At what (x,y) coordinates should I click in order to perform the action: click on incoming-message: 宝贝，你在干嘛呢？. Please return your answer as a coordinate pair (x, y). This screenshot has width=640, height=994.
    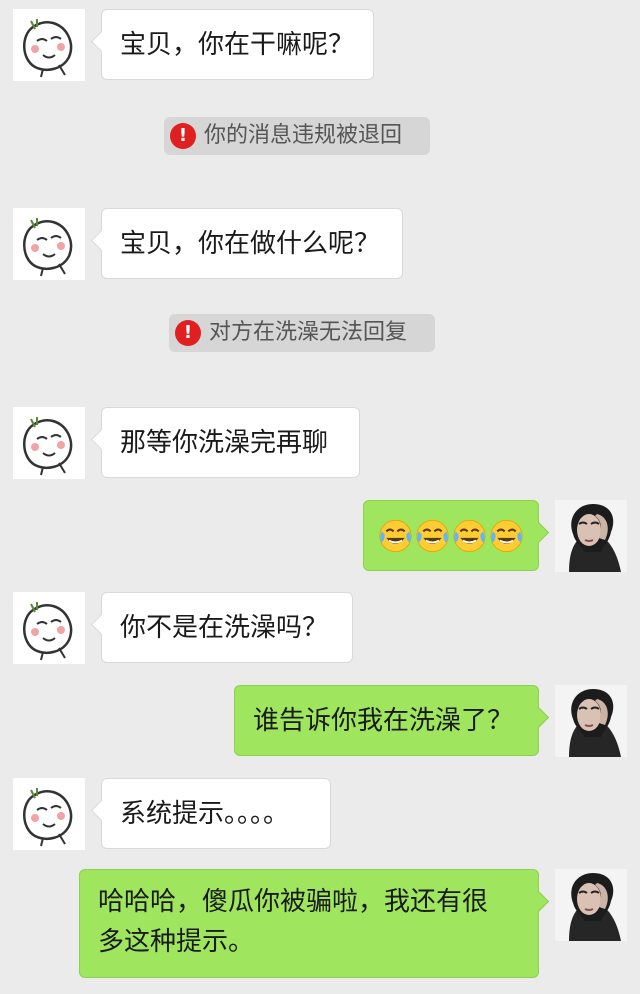
    Looking at the image, I should click on (237, 44).